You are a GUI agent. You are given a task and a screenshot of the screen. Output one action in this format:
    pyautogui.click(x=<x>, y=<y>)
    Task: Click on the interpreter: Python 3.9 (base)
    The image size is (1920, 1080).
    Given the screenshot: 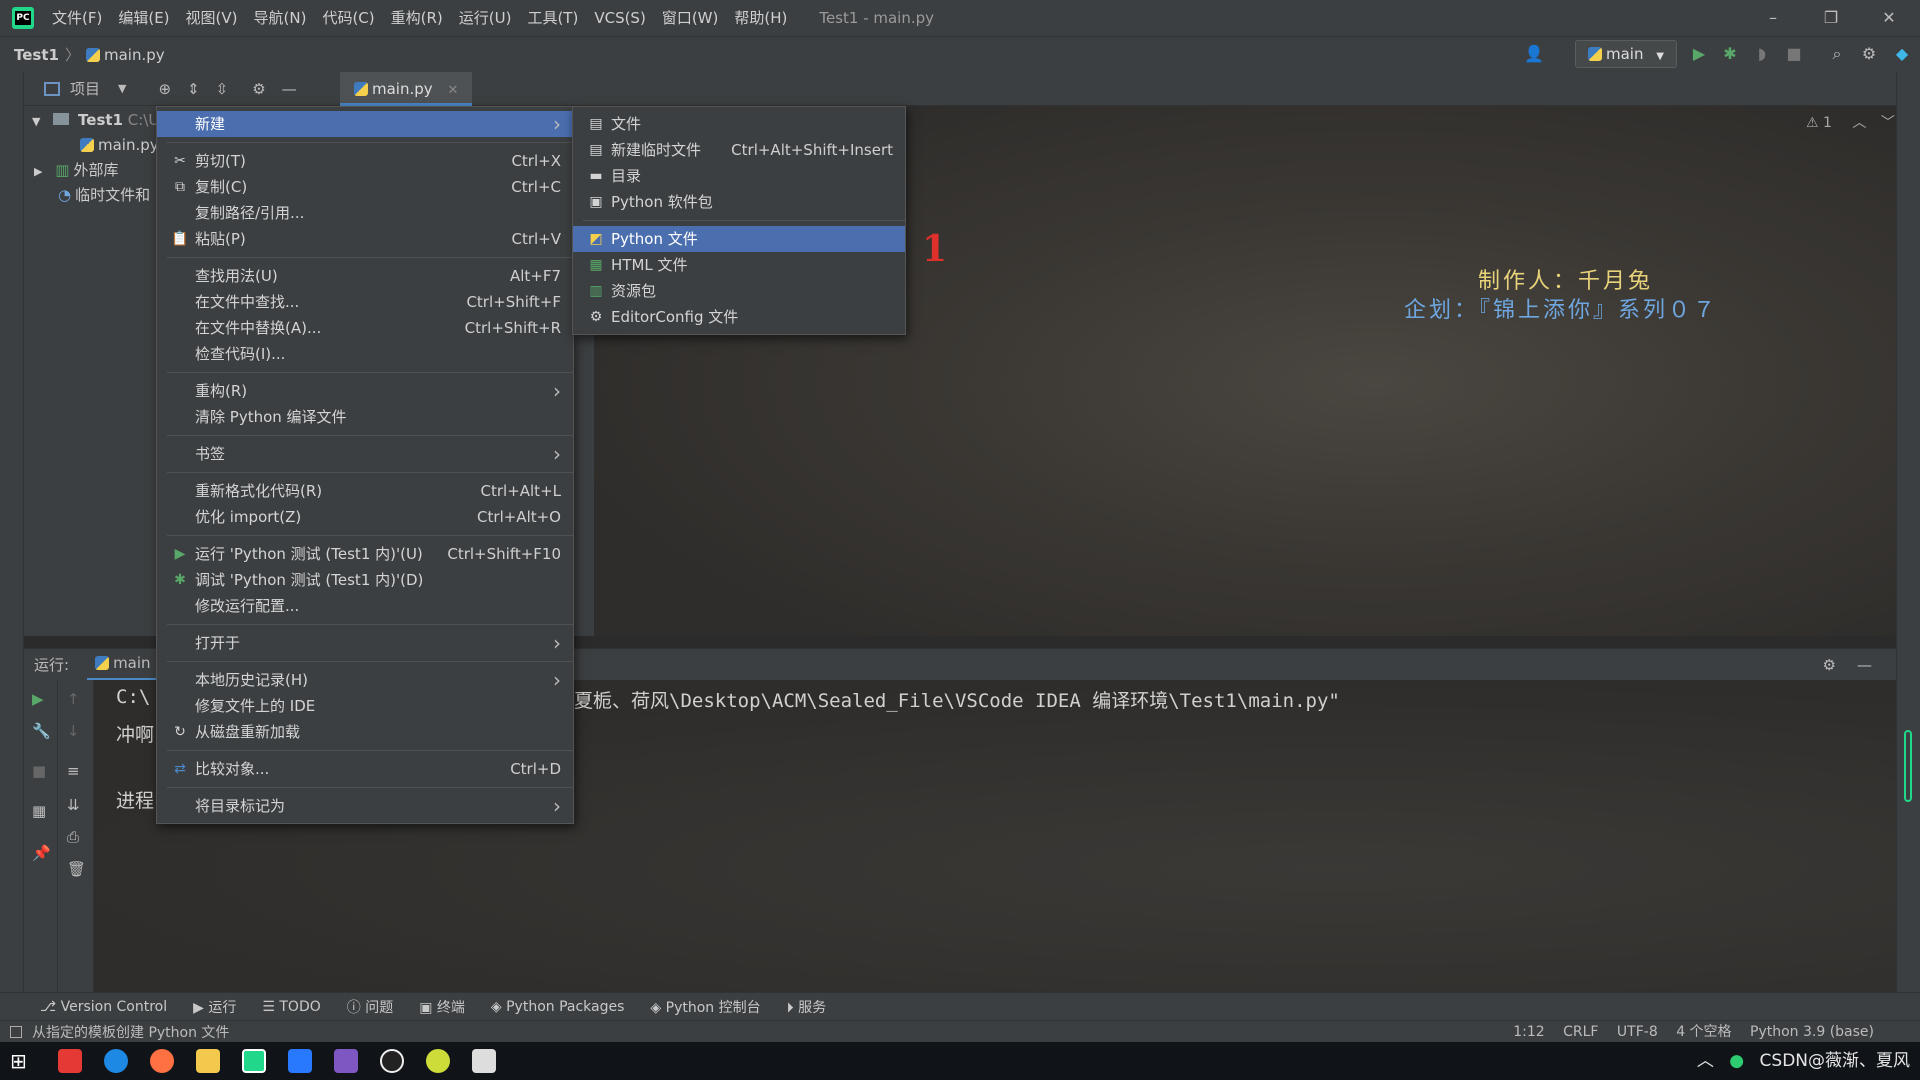 What is the action you would take?
    pyautogui.click(x=1812, y=1032)
    